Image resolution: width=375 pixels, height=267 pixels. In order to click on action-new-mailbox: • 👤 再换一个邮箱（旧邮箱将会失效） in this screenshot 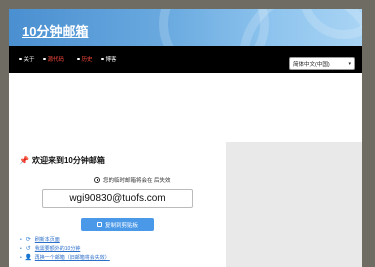, I will do `click(65, 257)`.